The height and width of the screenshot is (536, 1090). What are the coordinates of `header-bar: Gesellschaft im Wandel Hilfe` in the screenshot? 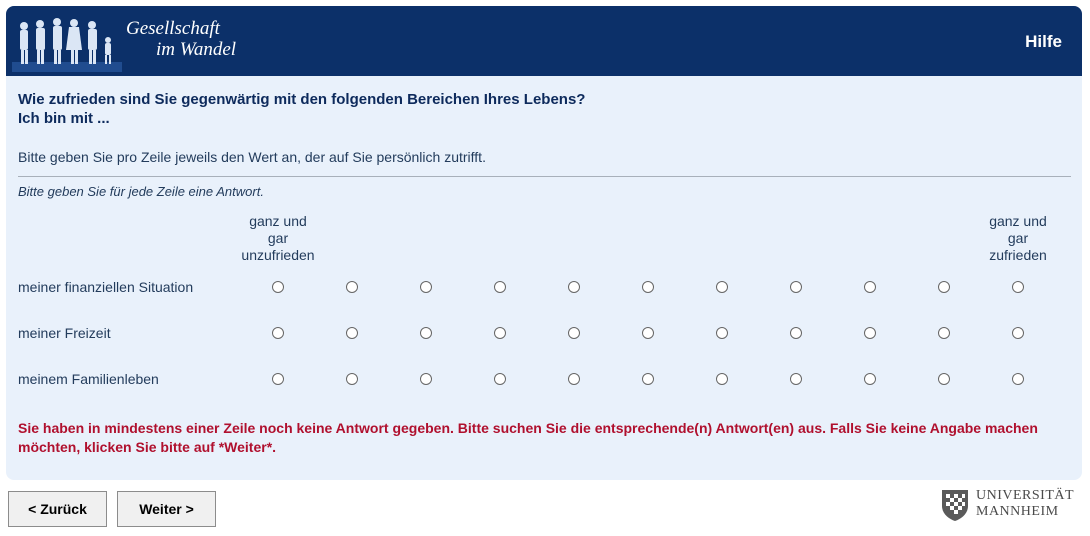 It's located at (544, 41).